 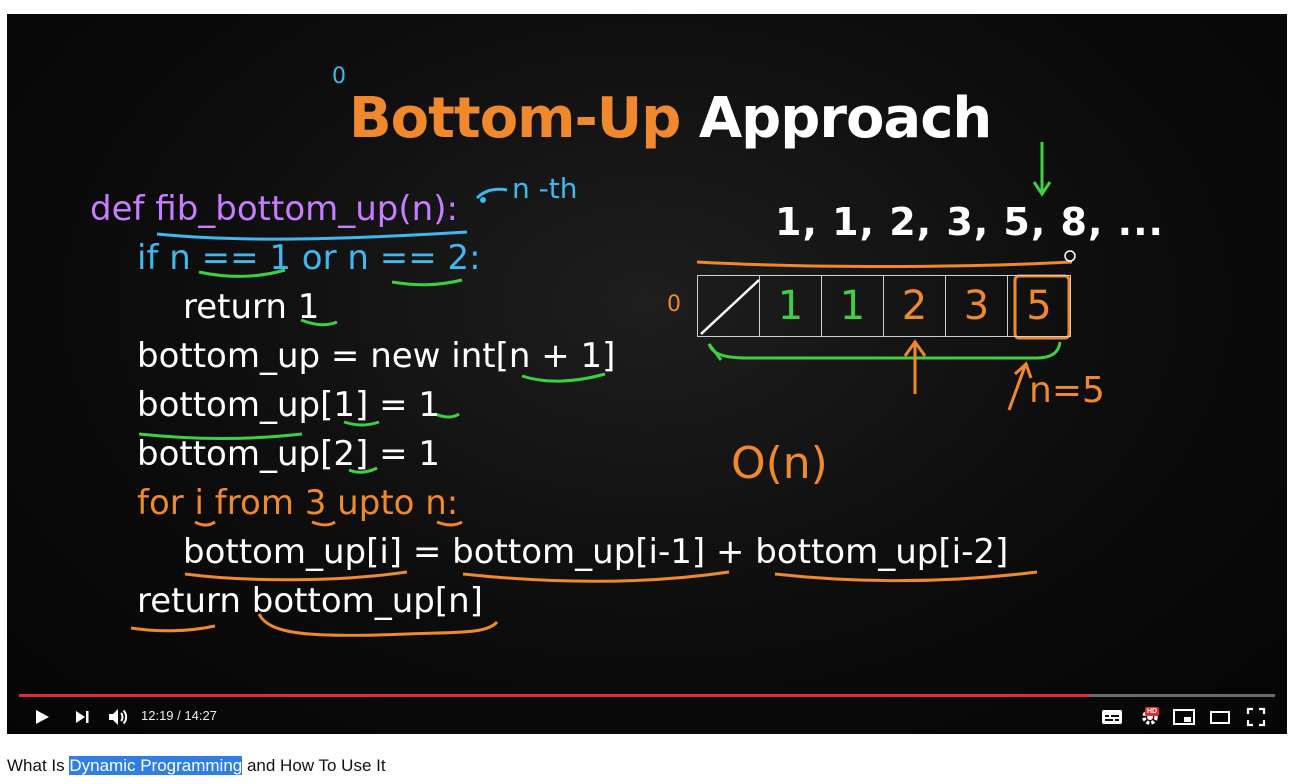 I want to click on memo-array: 1 1 2 3 5, so click(x=884, y=306).